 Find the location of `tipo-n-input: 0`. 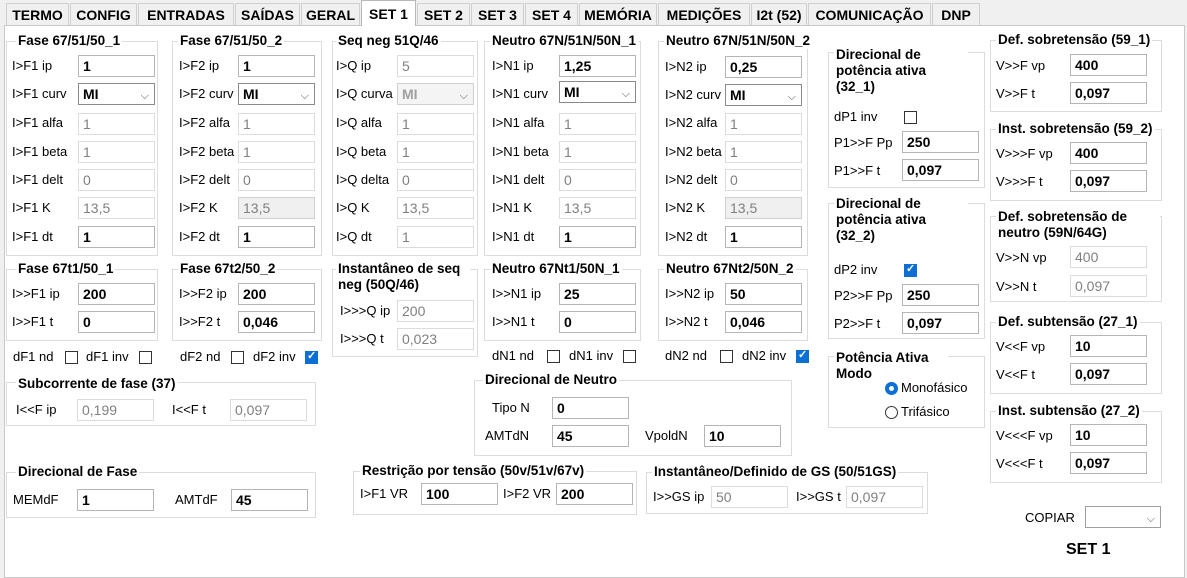

tipo-n-input: 0 is located at coordinates (590, 408).